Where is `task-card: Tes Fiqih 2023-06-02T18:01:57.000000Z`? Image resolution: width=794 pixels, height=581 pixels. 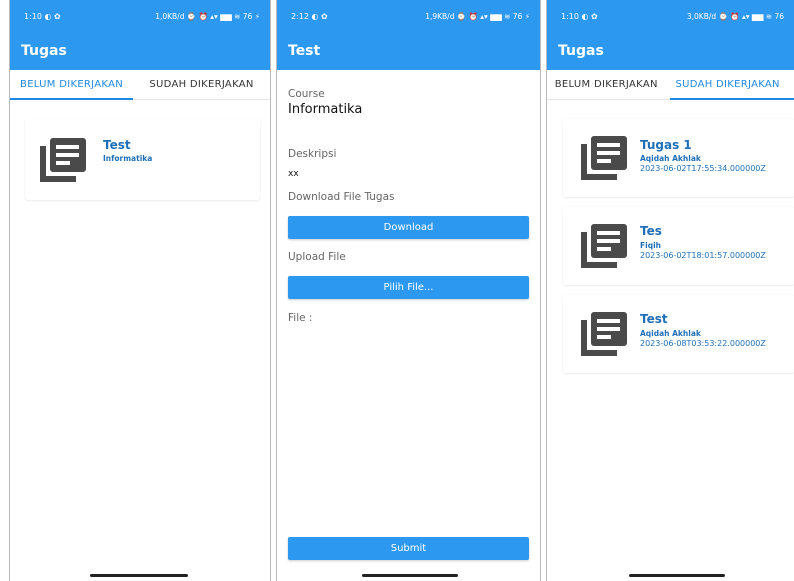 task-card: Tes Fiqih 2023-06-02T18:01:57.000000Z is located at coordinates (678, 246).